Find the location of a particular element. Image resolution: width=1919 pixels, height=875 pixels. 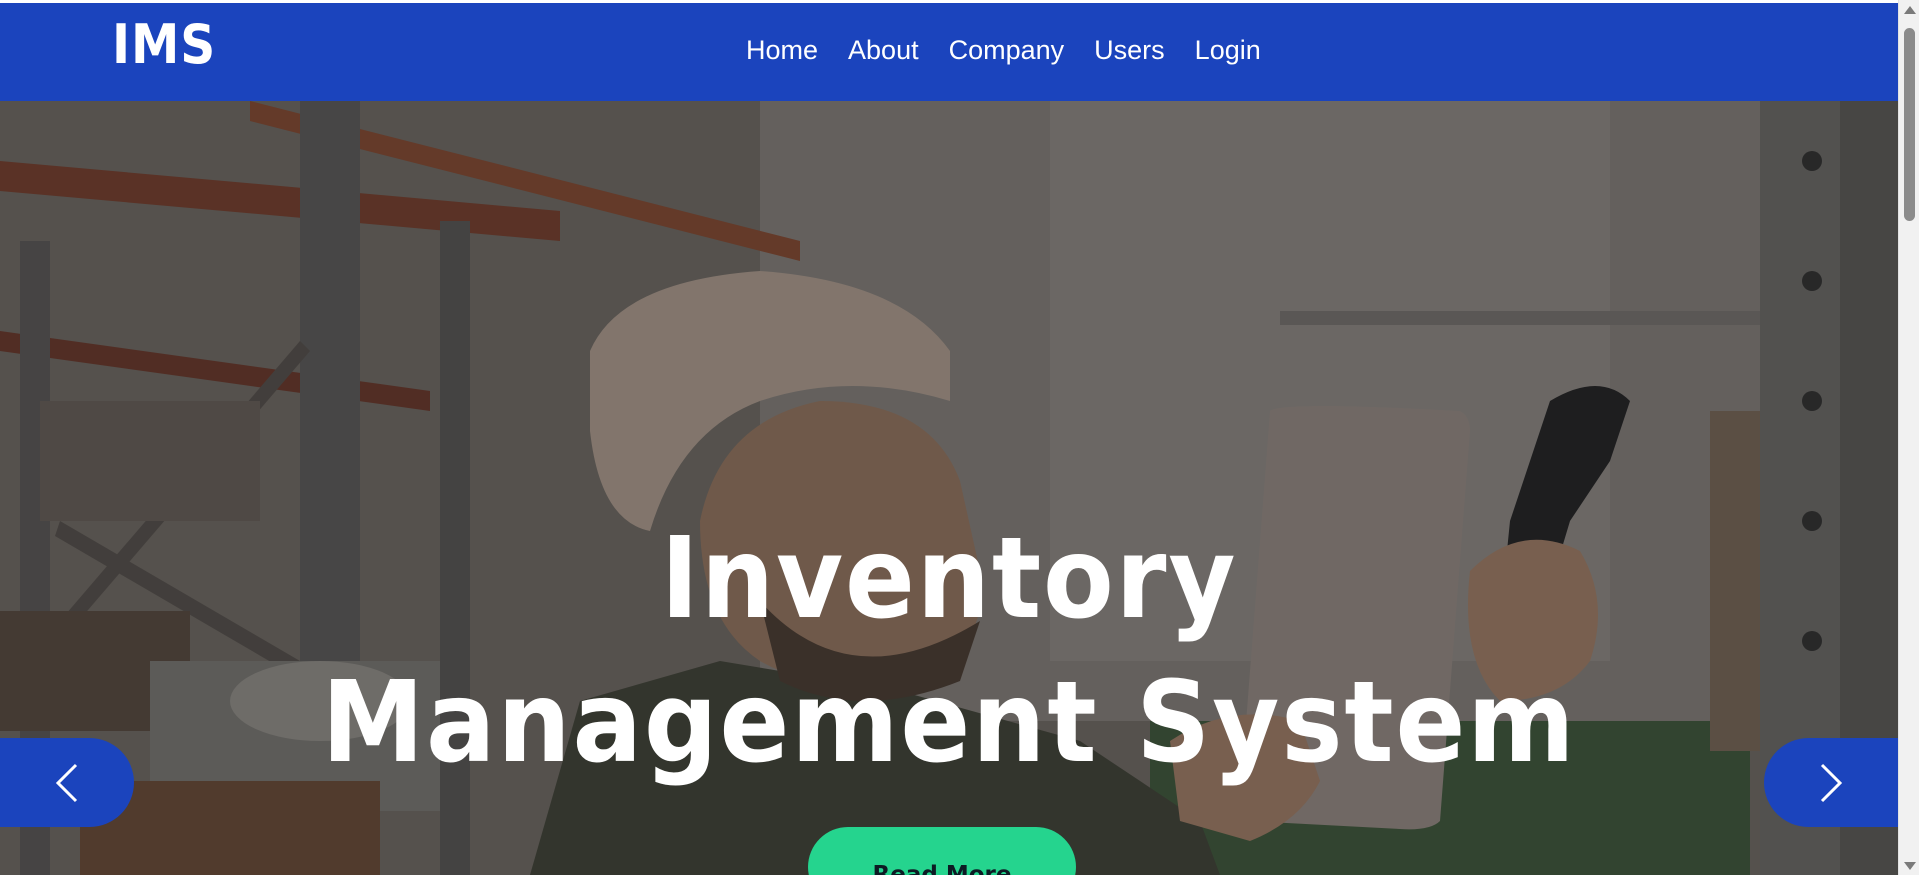

navbar: IMS Home About Company Users Login is located at coordinates (949, 52).